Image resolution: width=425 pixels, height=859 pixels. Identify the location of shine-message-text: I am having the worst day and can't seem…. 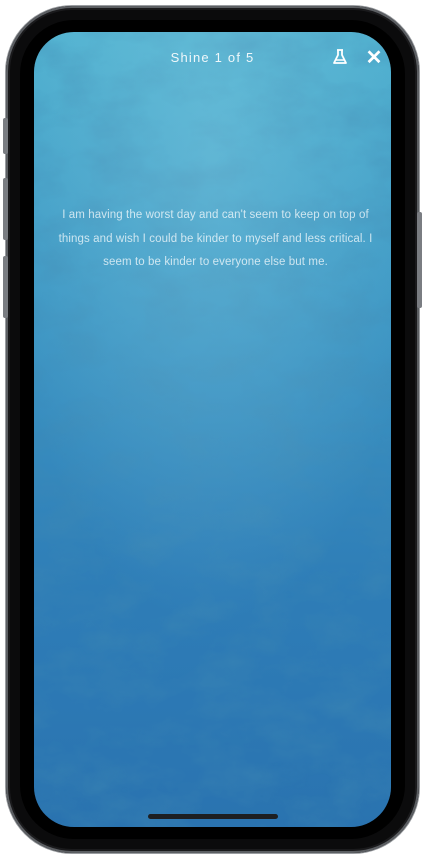
(215, 238).